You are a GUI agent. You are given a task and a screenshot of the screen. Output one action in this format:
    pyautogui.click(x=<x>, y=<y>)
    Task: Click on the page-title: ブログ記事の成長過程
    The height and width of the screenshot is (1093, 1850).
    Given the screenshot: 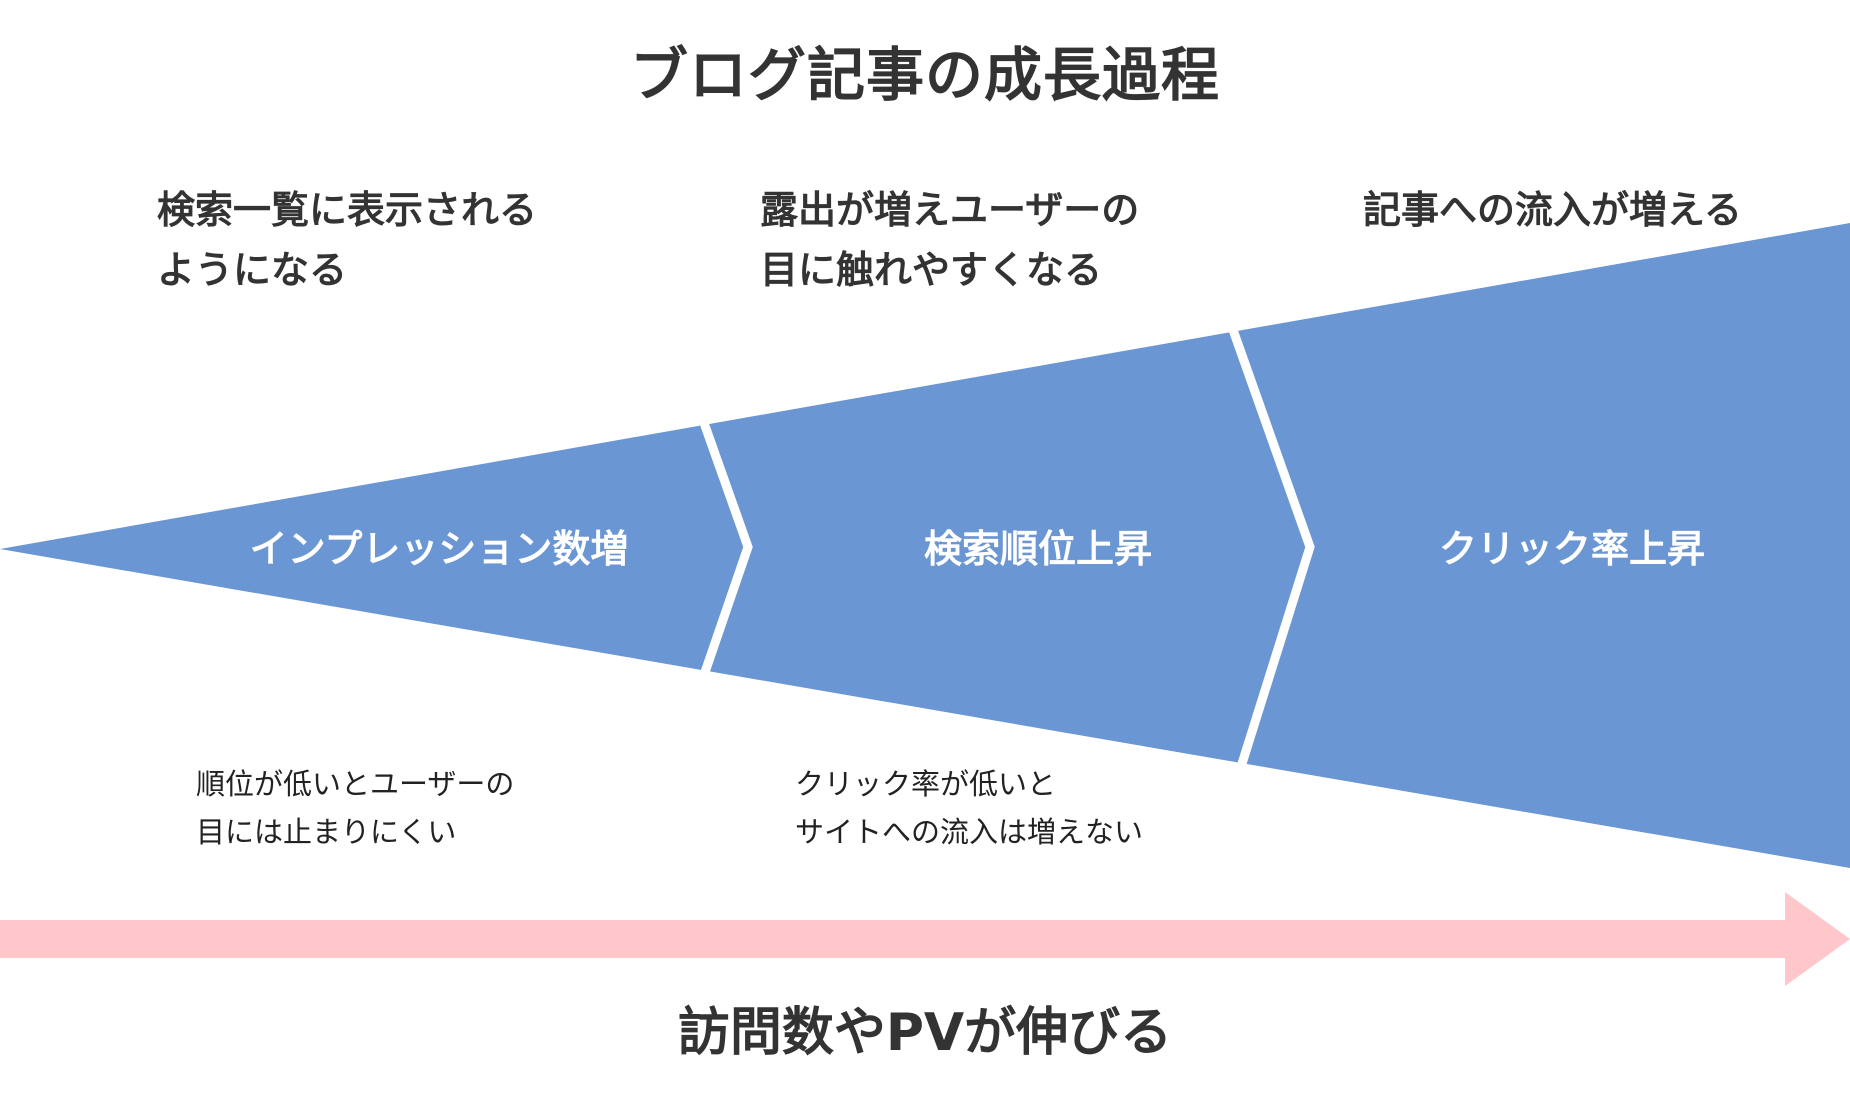 What is the action you would take?
    pyautogui.click(x=924, y=75)
    